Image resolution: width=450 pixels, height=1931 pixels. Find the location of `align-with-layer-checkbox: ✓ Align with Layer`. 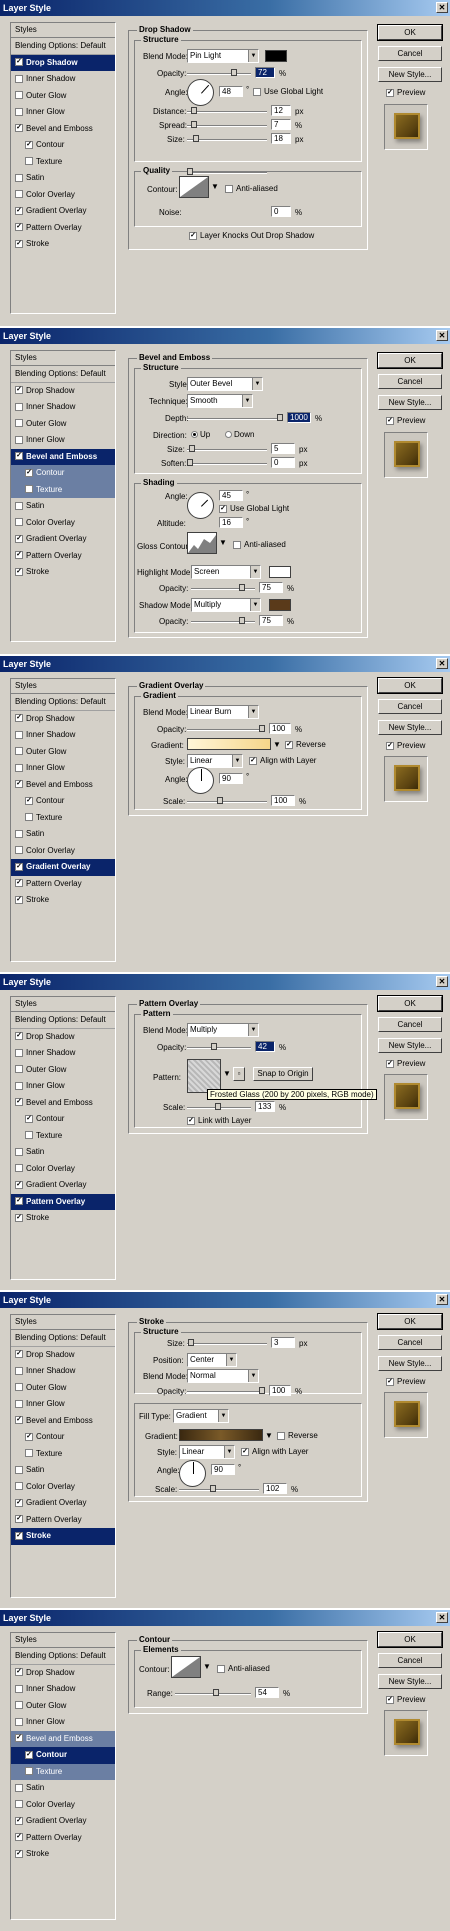

align-with-layer-checkbox: ✓ Align with Layer is located at coordinates (282, 760).